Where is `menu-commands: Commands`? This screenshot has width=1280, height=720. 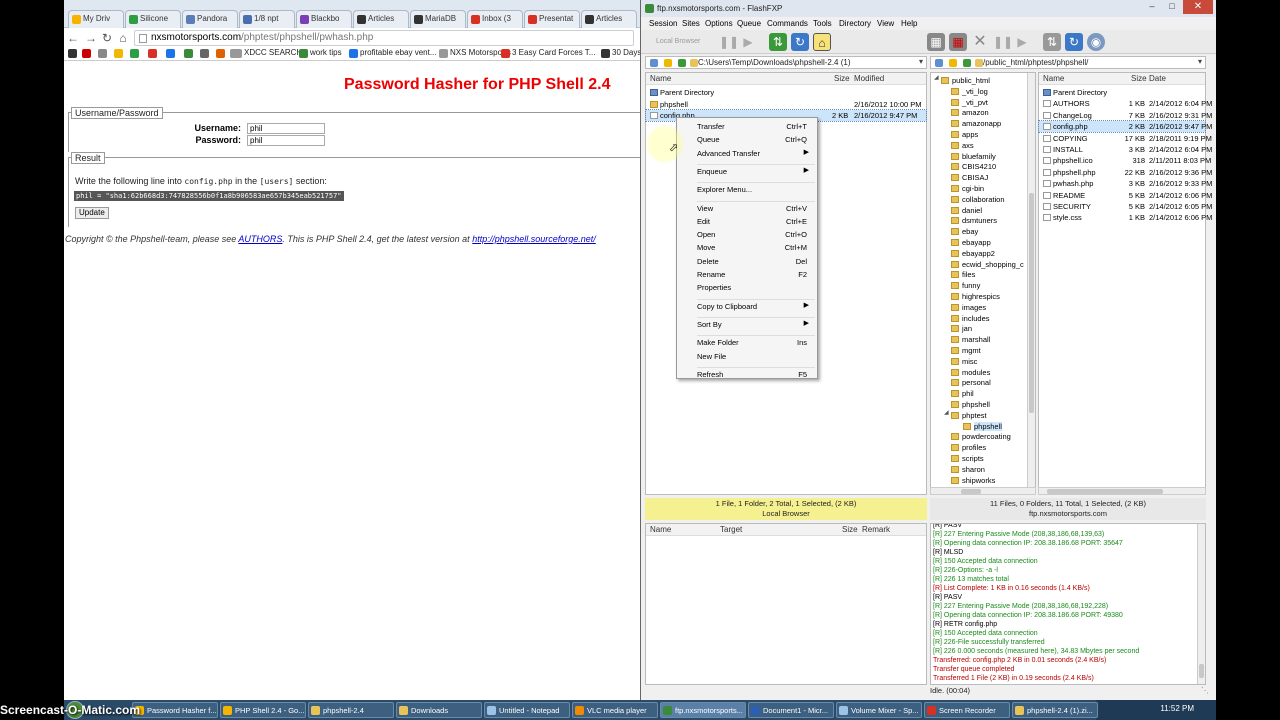
menu-commands: Commands is located at coordinates (787, 23).